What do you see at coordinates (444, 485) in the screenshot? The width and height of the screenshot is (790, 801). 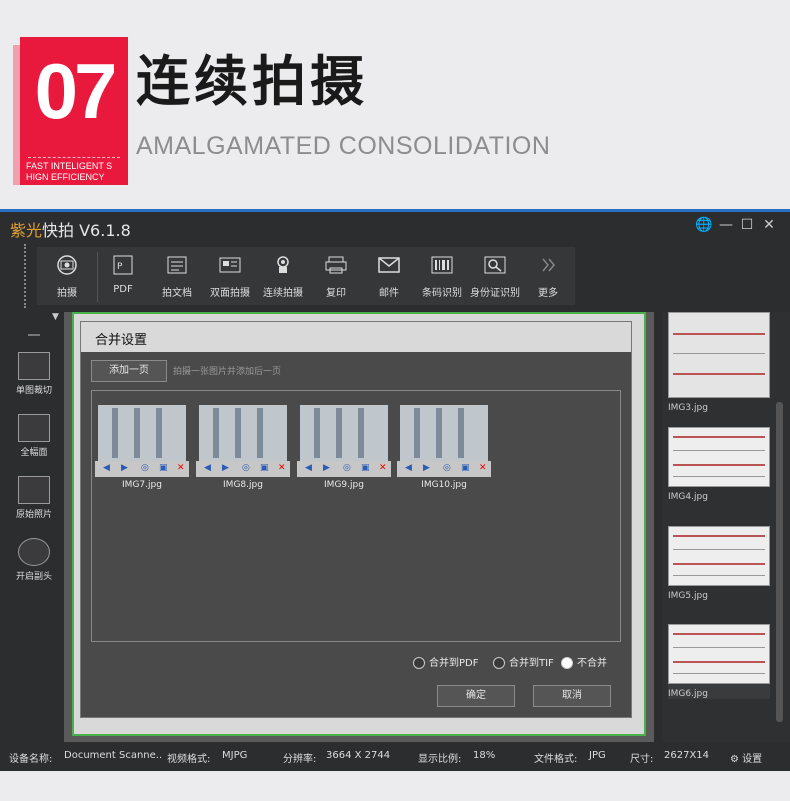 I see `merge-image-name: IMG10.jpg` at bounding box center [444, 485].